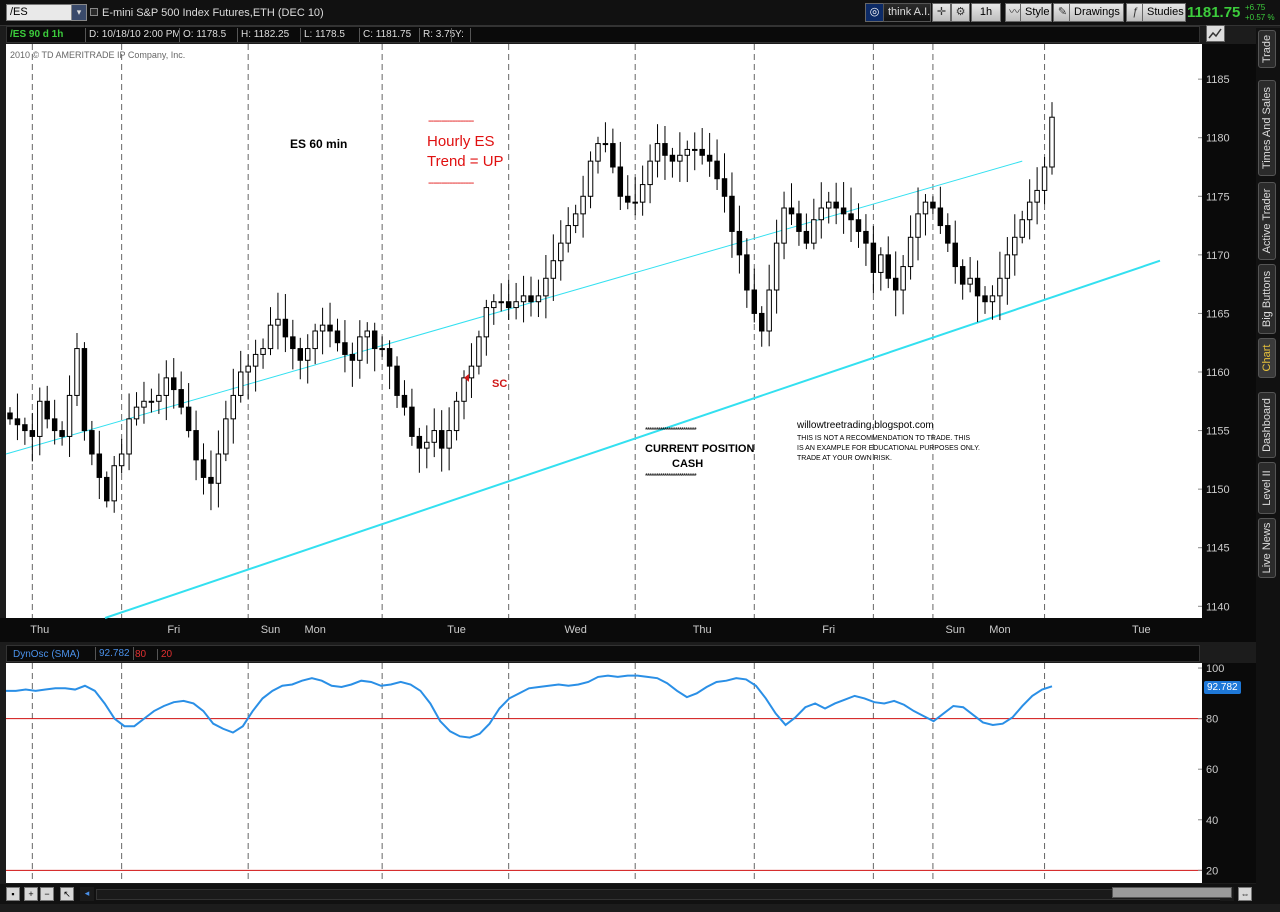 The height and width of the screenshot is (912, 1280). What do you see at coordinates (39, 12) in the screenshot?
I see `symbol-input: /ES` at bounding box center [39, 12].